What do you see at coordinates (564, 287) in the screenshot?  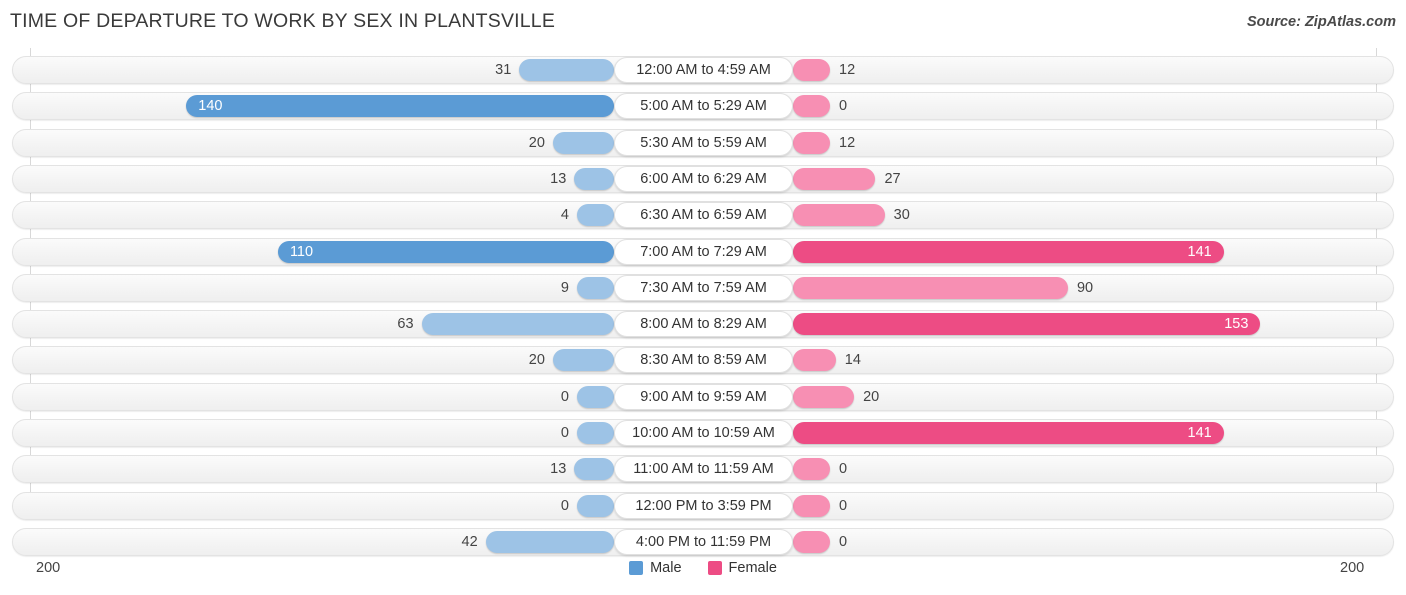 I see `value-label-male: 9` at bounding box center [564, 287].